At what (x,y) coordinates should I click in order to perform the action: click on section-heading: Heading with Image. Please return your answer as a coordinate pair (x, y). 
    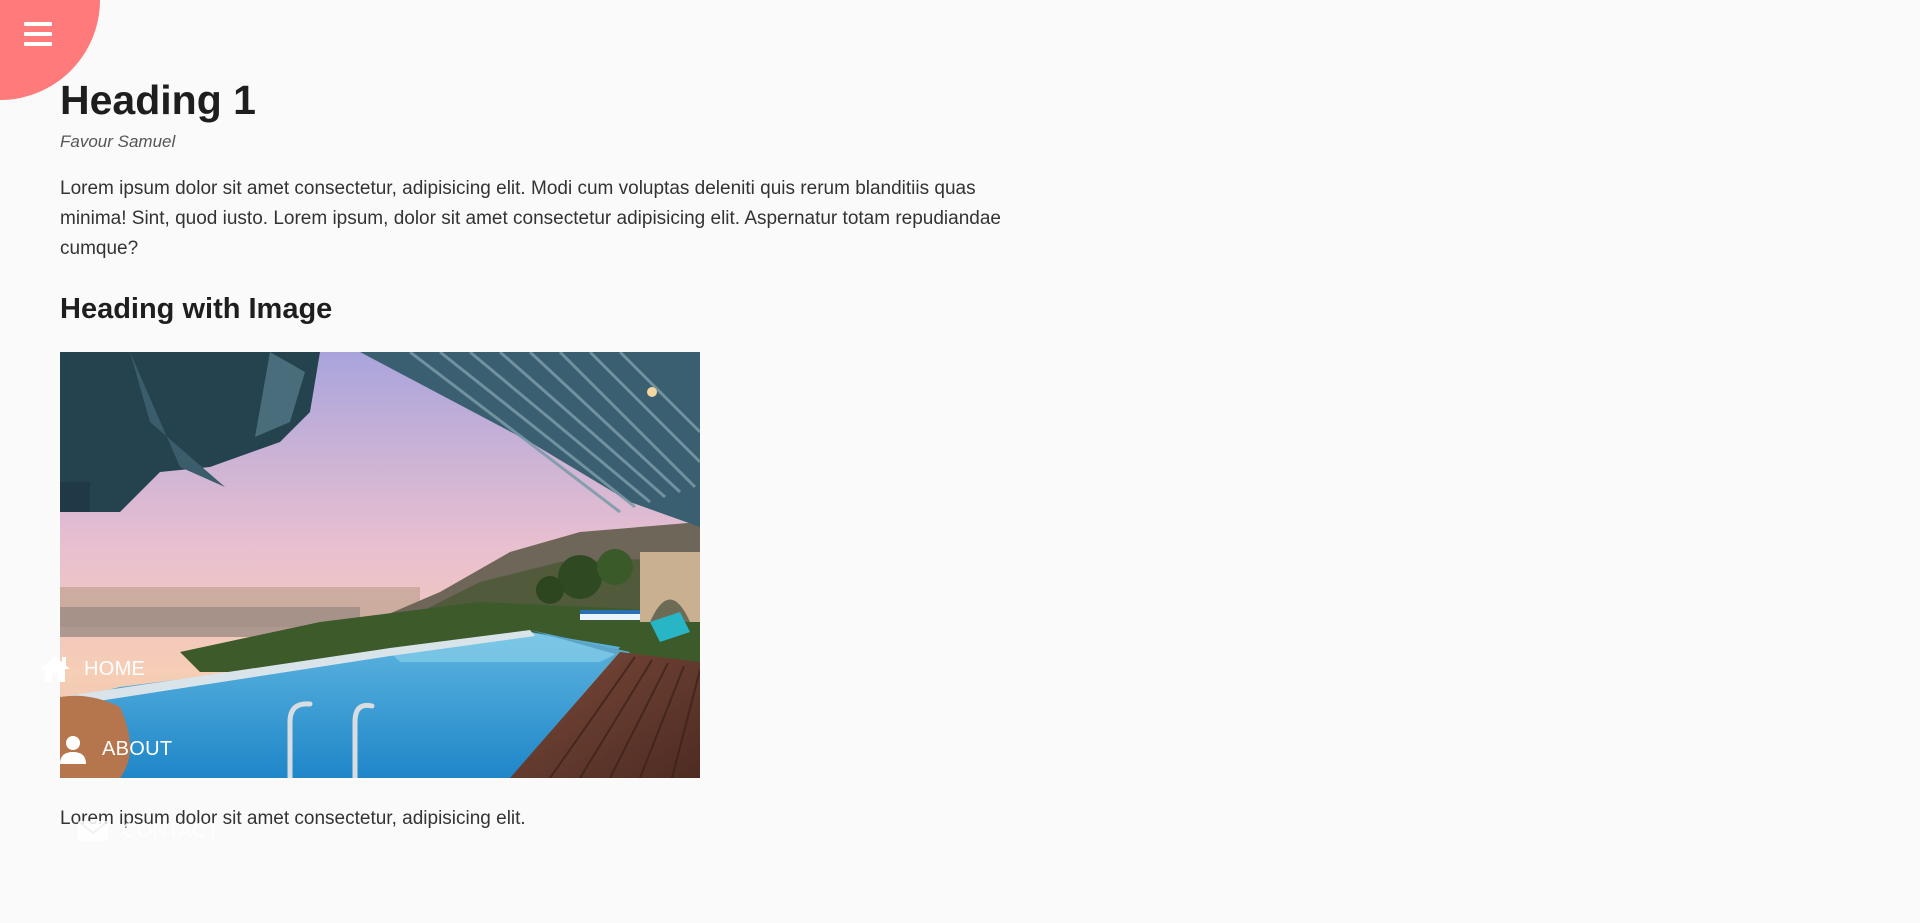
    Looking at the image, I should click on (196, 309).